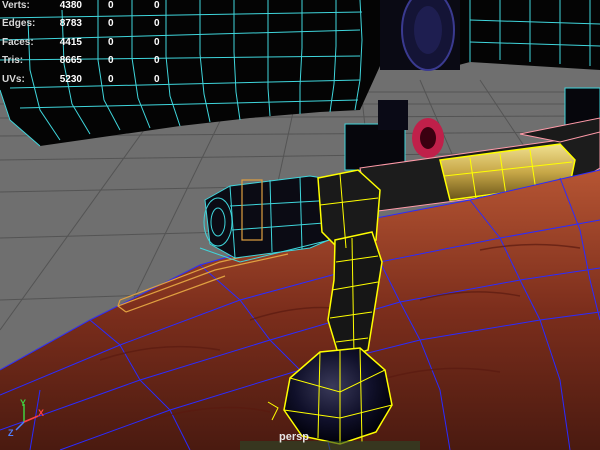  I want to click on hud-label: Verts:, so click(16, 5).